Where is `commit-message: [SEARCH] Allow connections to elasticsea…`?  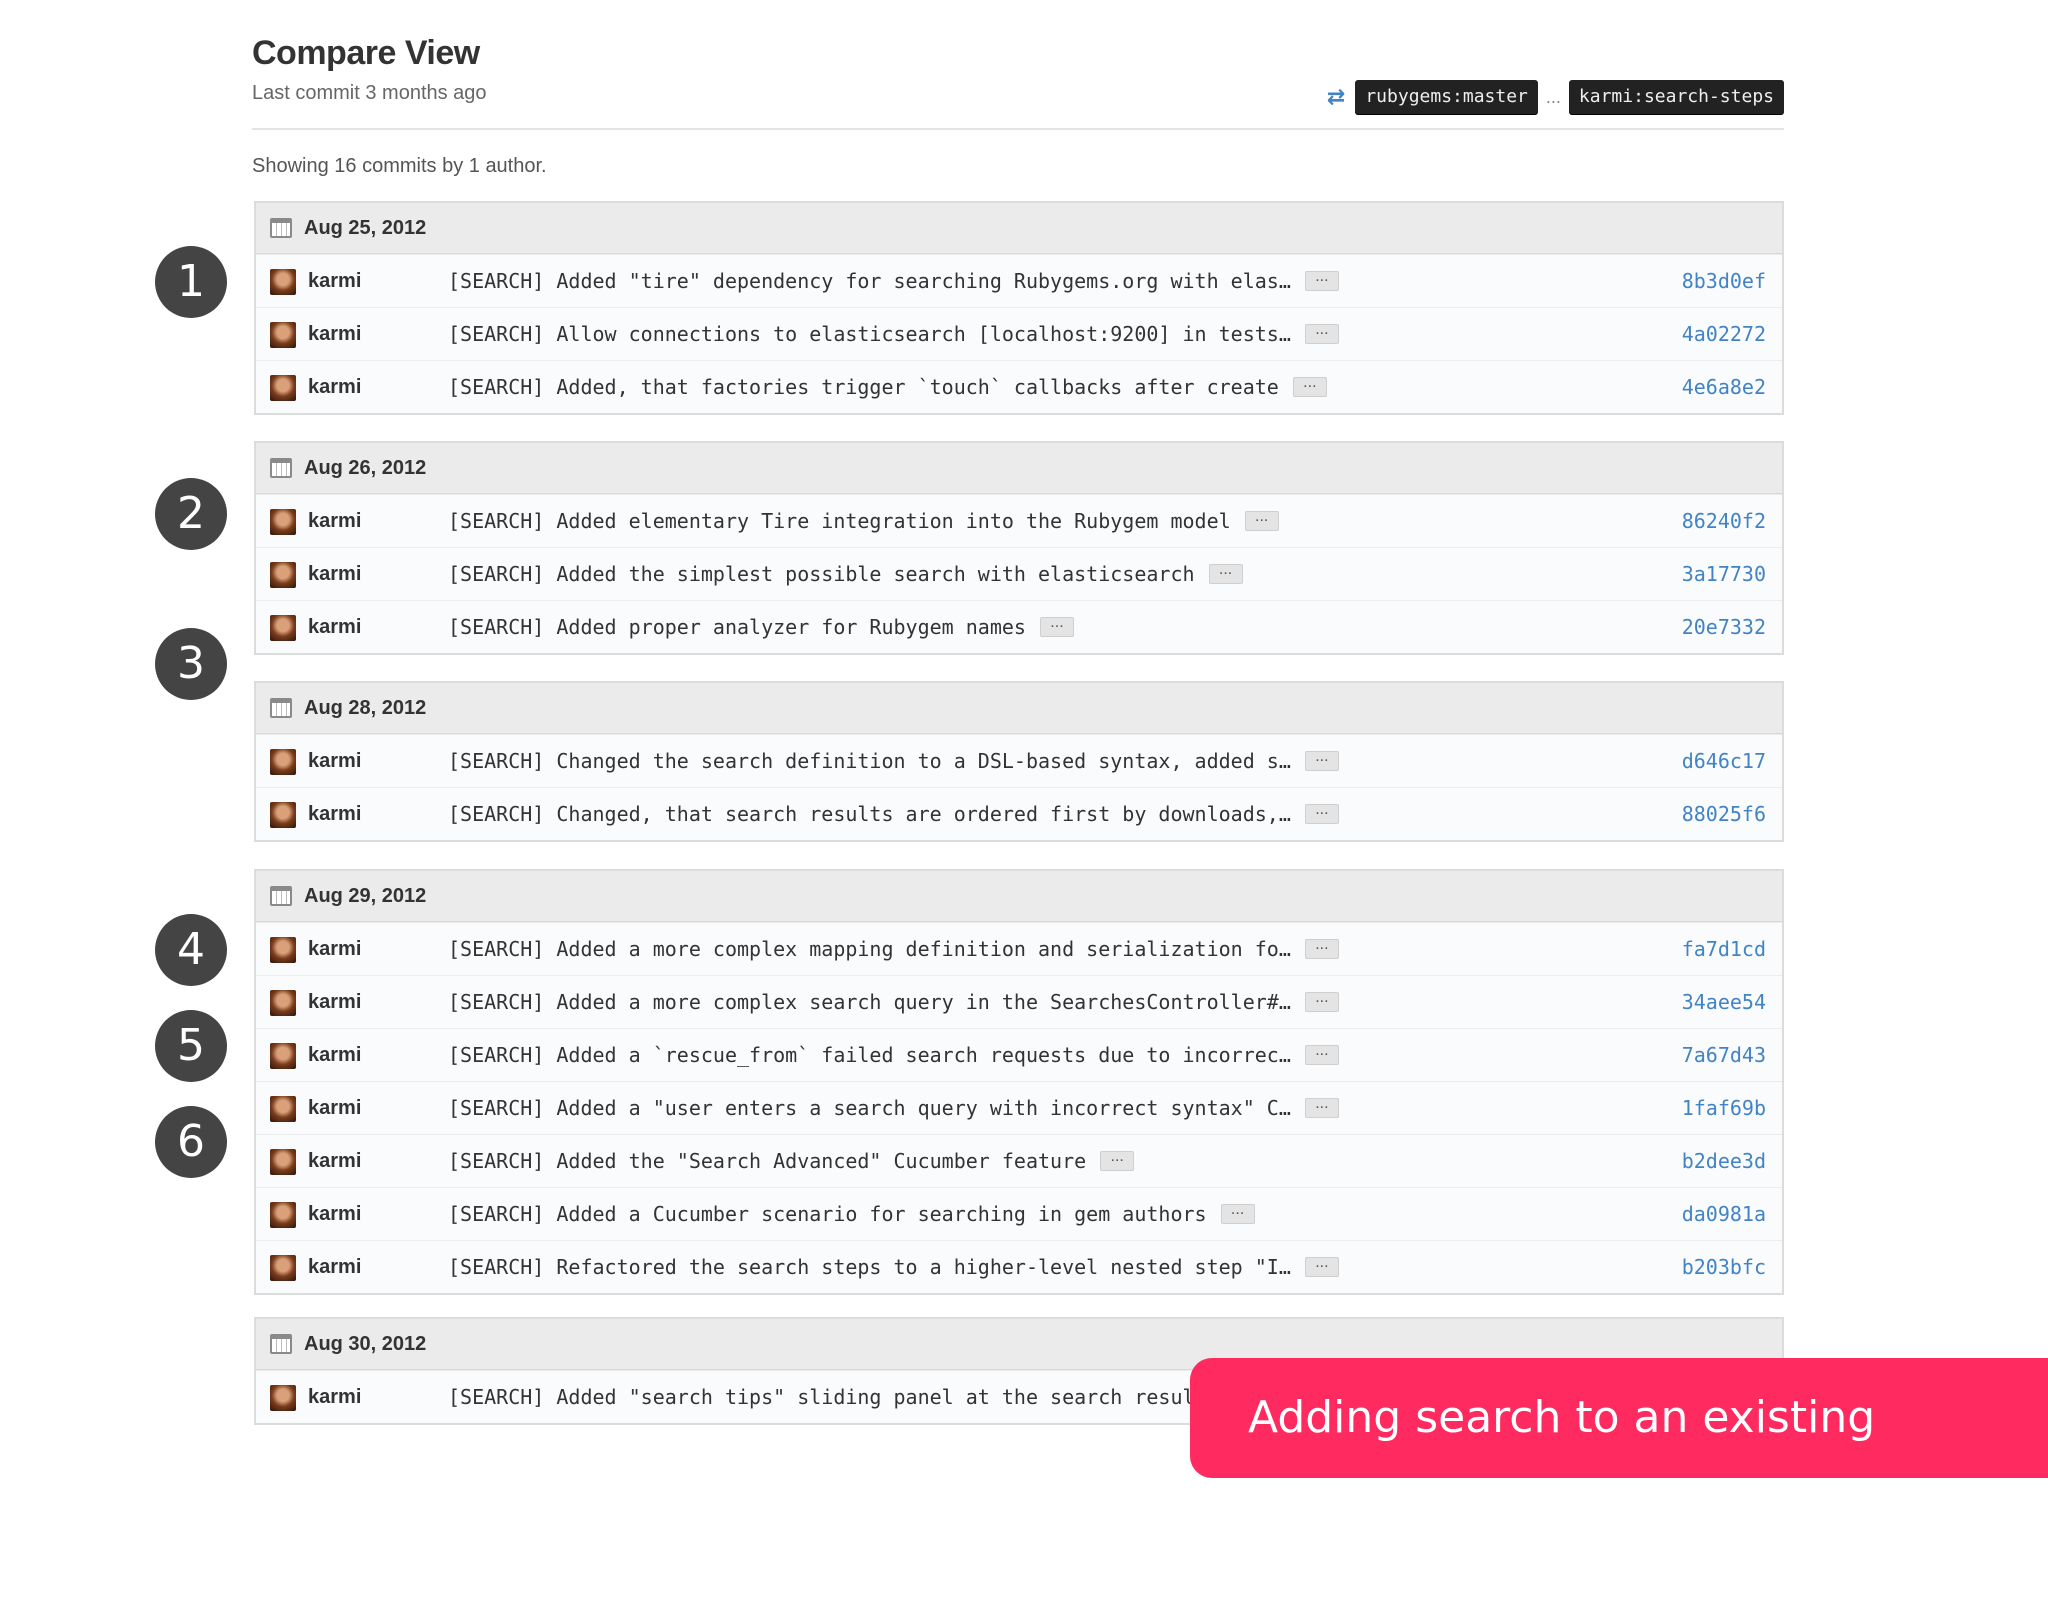
commit-message: [SEARCH] Allow connections to elasticsea… is located at coordinates (869, 334).